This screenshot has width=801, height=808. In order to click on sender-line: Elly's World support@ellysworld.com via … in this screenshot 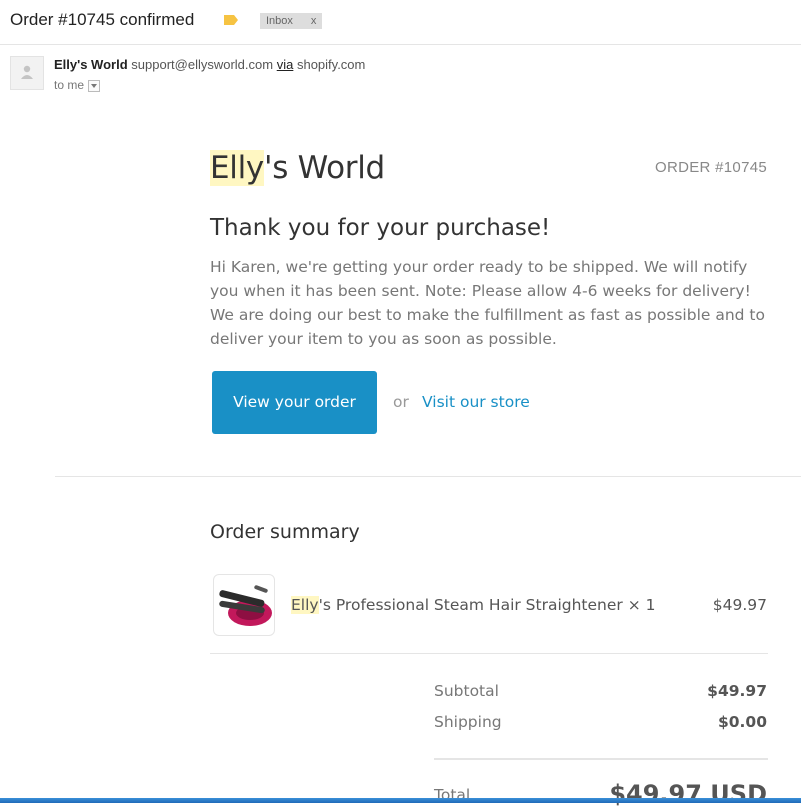, I will do `click(209, 64)`.